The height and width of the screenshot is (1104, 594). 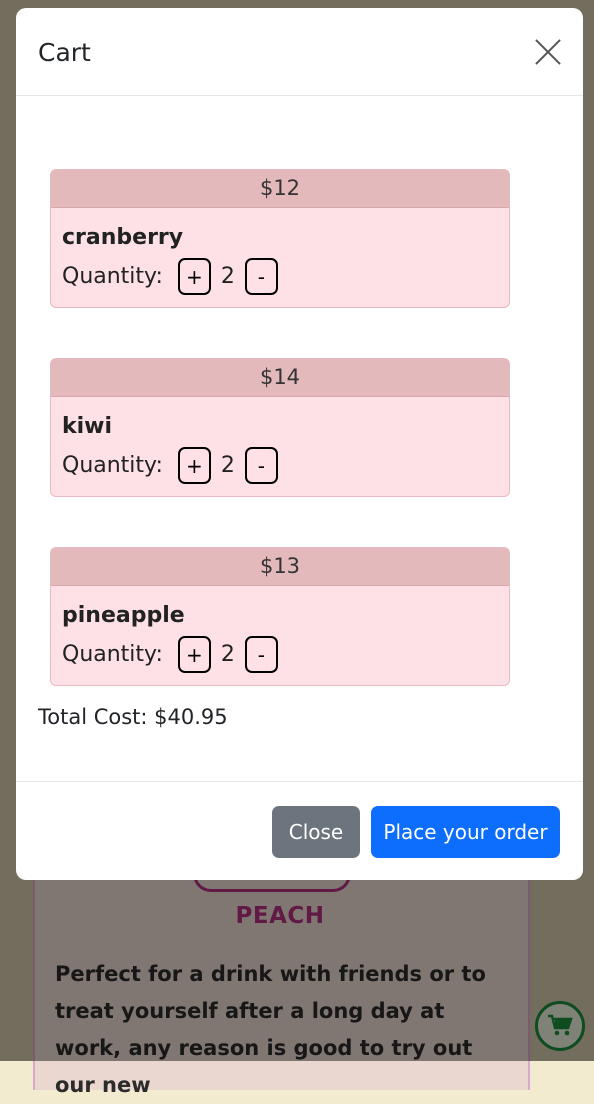 What do you see at coordinates (280, 189) in the screenshot?
I see `item-price: $12` at bounding box center [280, 189].